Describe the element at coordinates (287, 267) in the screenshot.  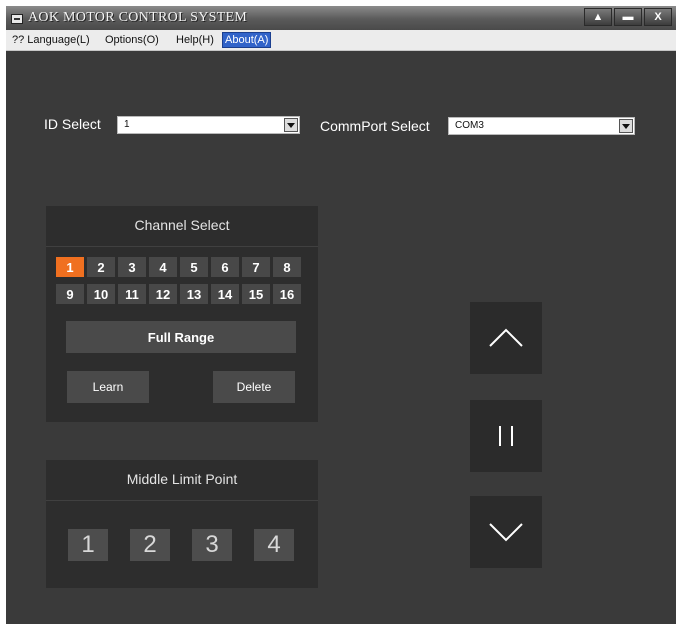
I see `channel-button-8: 8` at that location.